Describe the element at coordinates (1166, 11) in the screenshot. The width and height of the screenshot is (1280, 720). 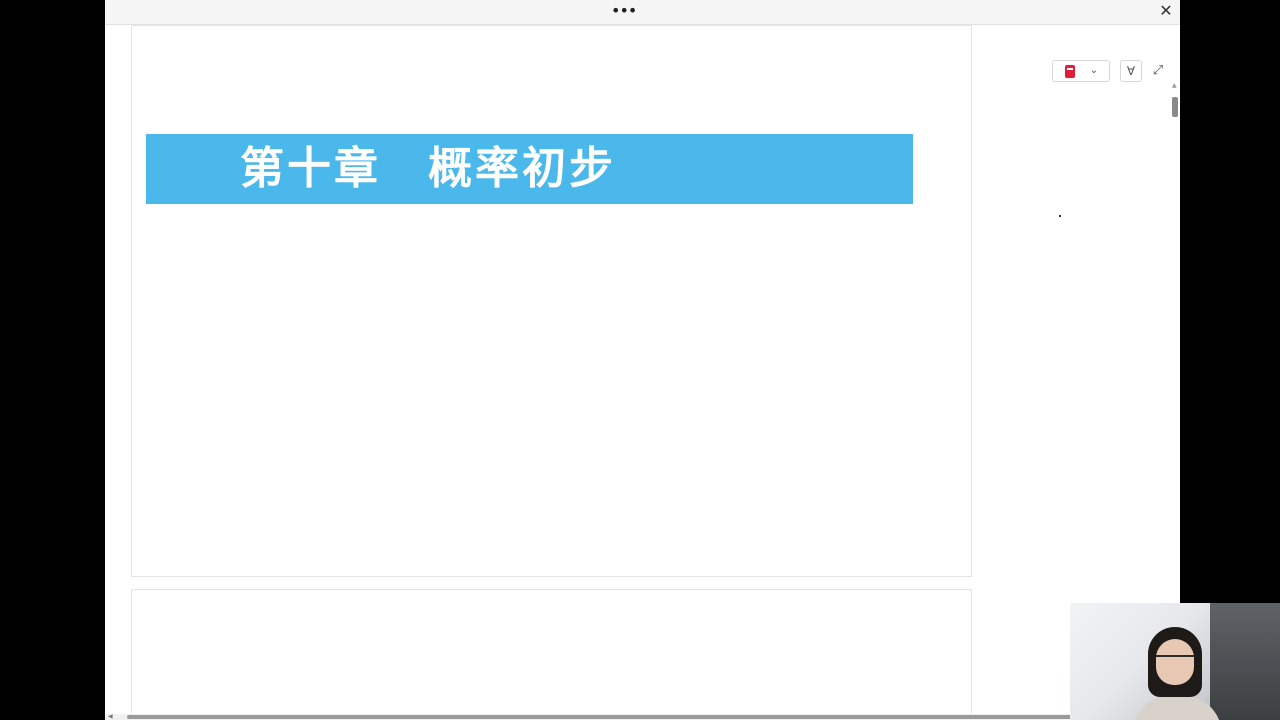
I see `close-icon: ✕` at that location.